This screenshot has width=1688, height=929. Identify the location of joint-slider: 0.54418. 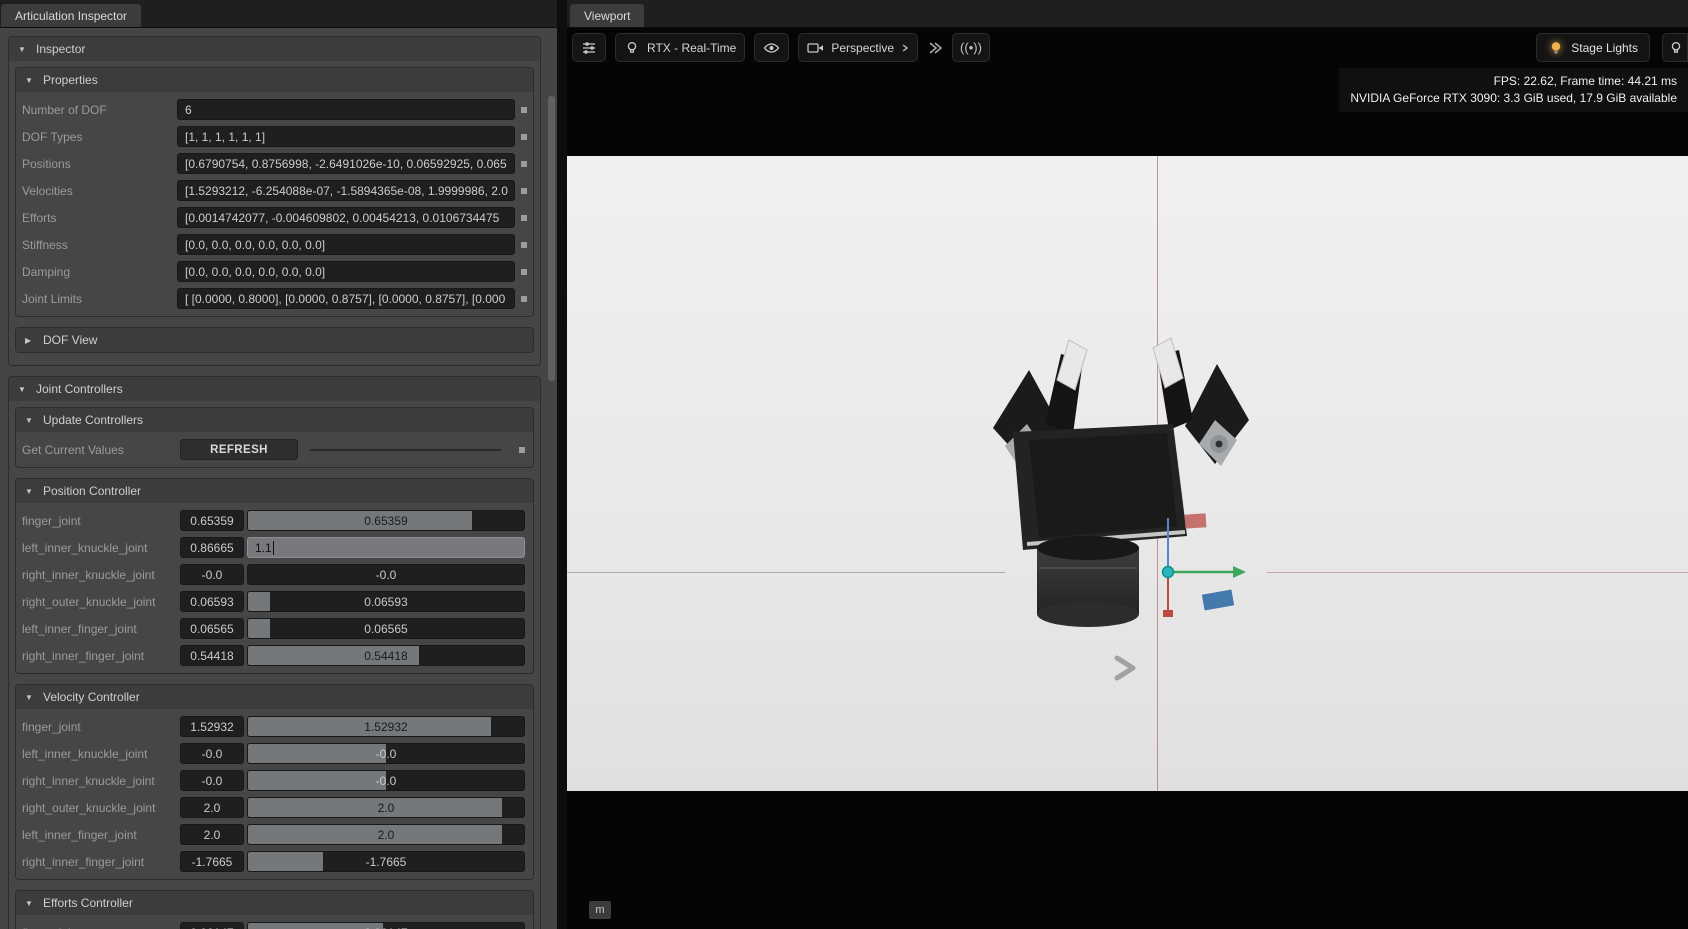
(386, 655).